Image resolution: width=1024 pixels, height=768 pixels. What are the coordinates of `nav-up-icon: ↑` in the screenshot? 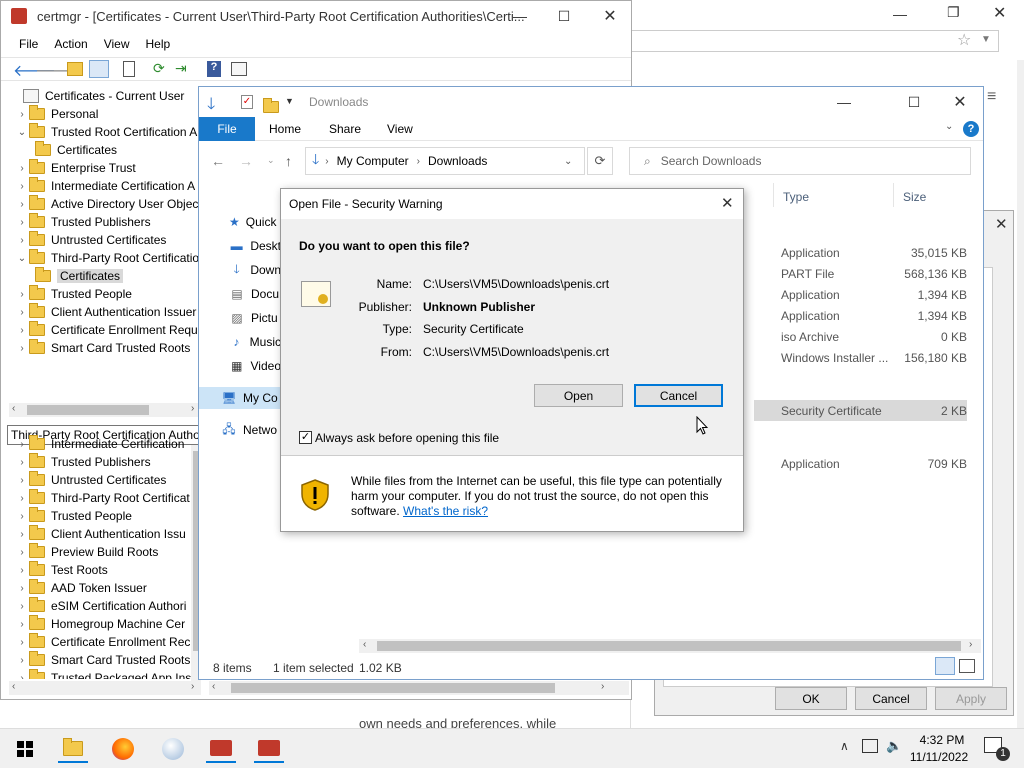 It's located at (288, 161).